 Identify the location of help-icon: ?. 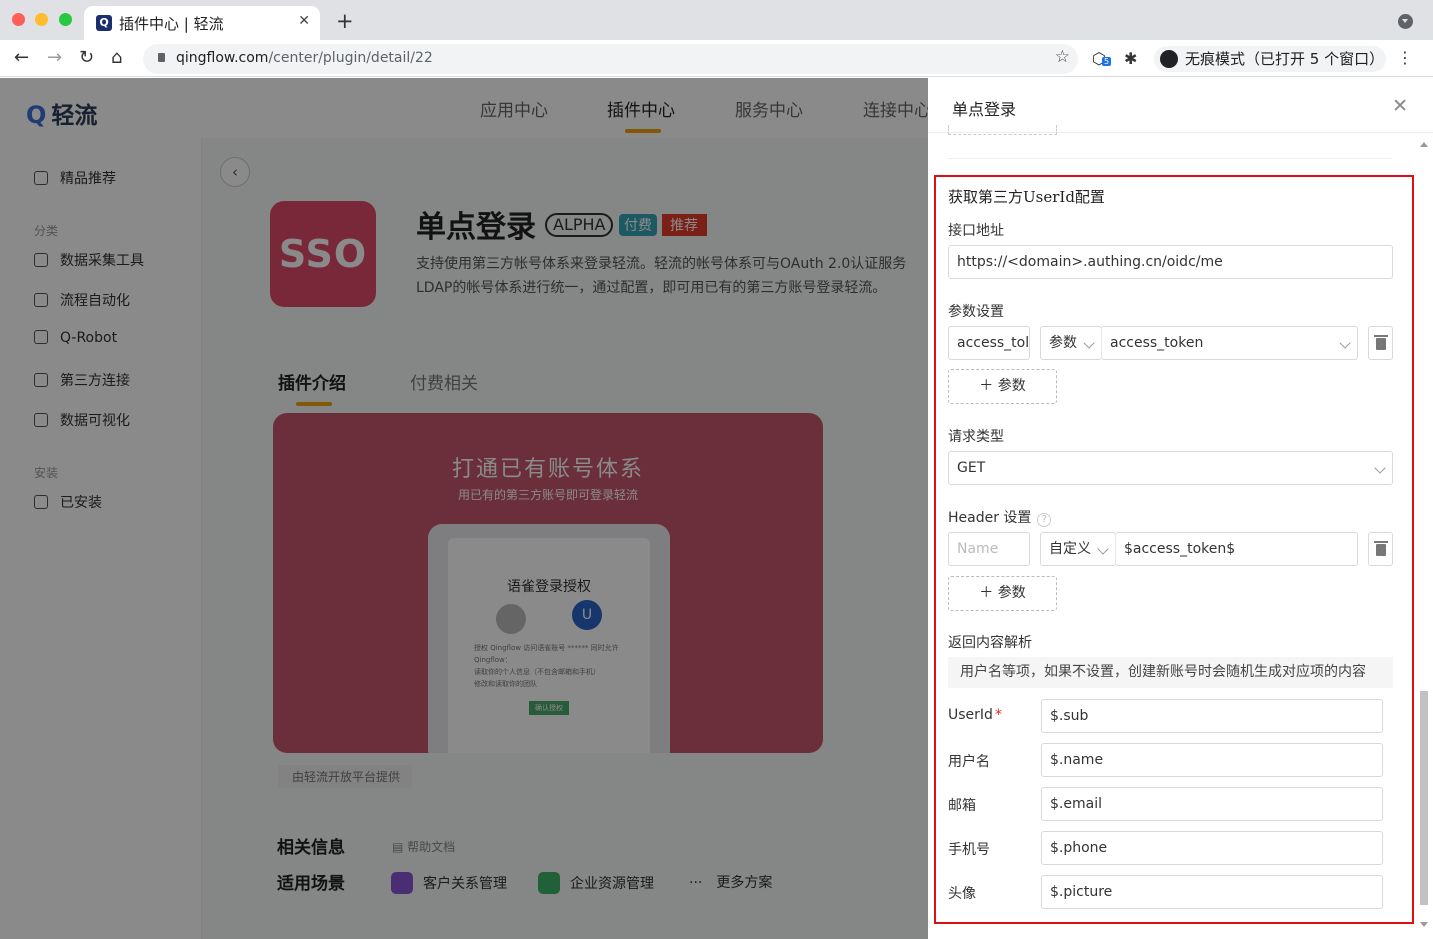
(1044, 520).